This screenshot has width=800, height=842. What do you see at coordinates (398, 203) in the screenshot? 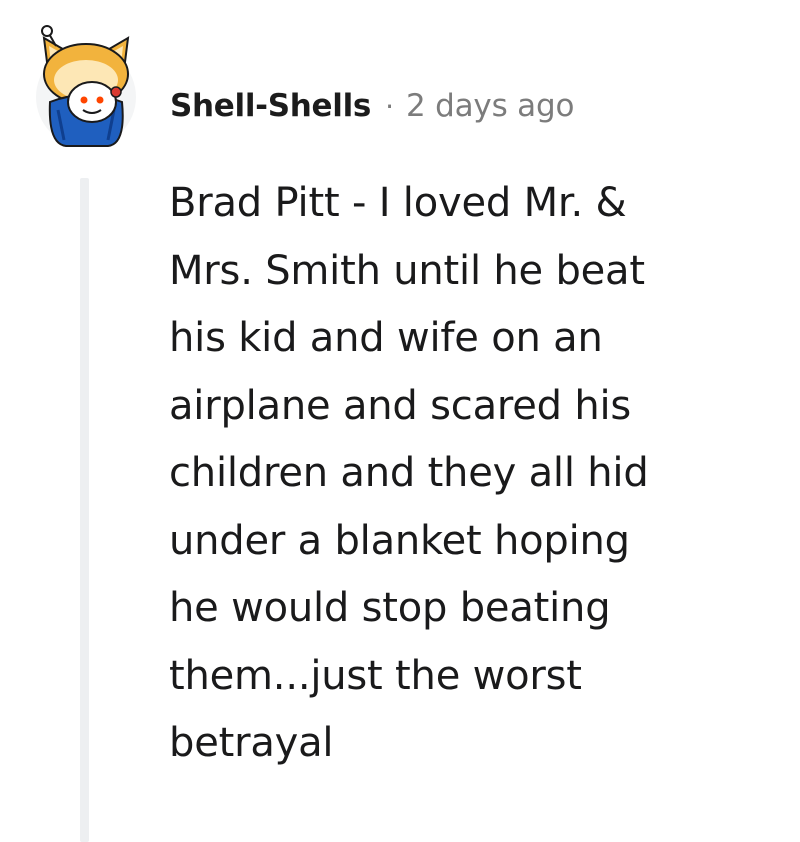
I see `comment-body-line: Brad Pitt - I loved Mr. &` at bounding box center [398, 203].